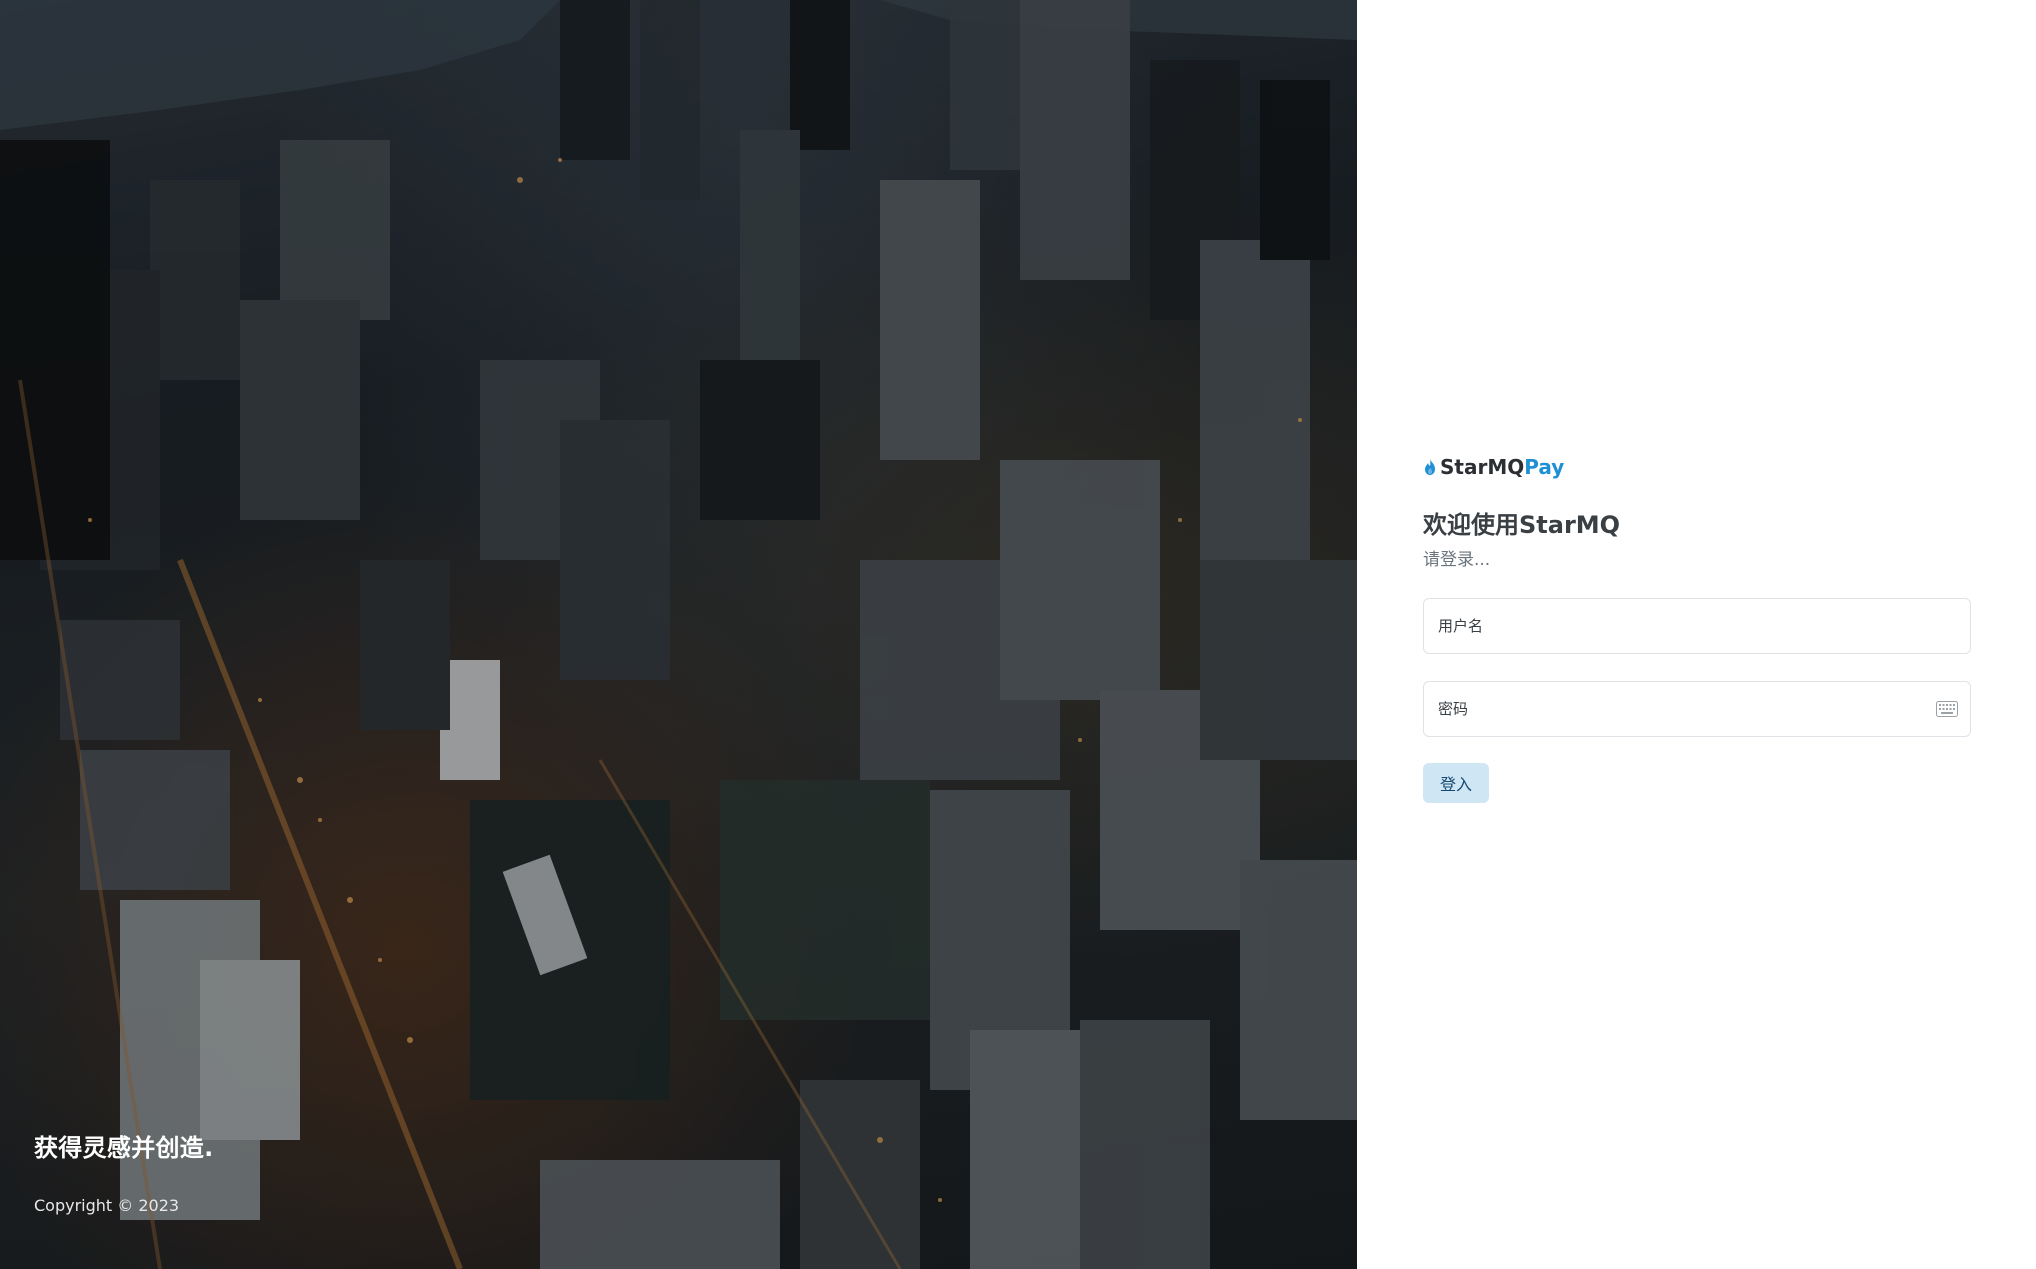 The image size is (2036, 1269). Describe the element at coordinates (1522, 525) in the screenshot. I see `welcome-title: 欢迎使用StarMQ` at that location.